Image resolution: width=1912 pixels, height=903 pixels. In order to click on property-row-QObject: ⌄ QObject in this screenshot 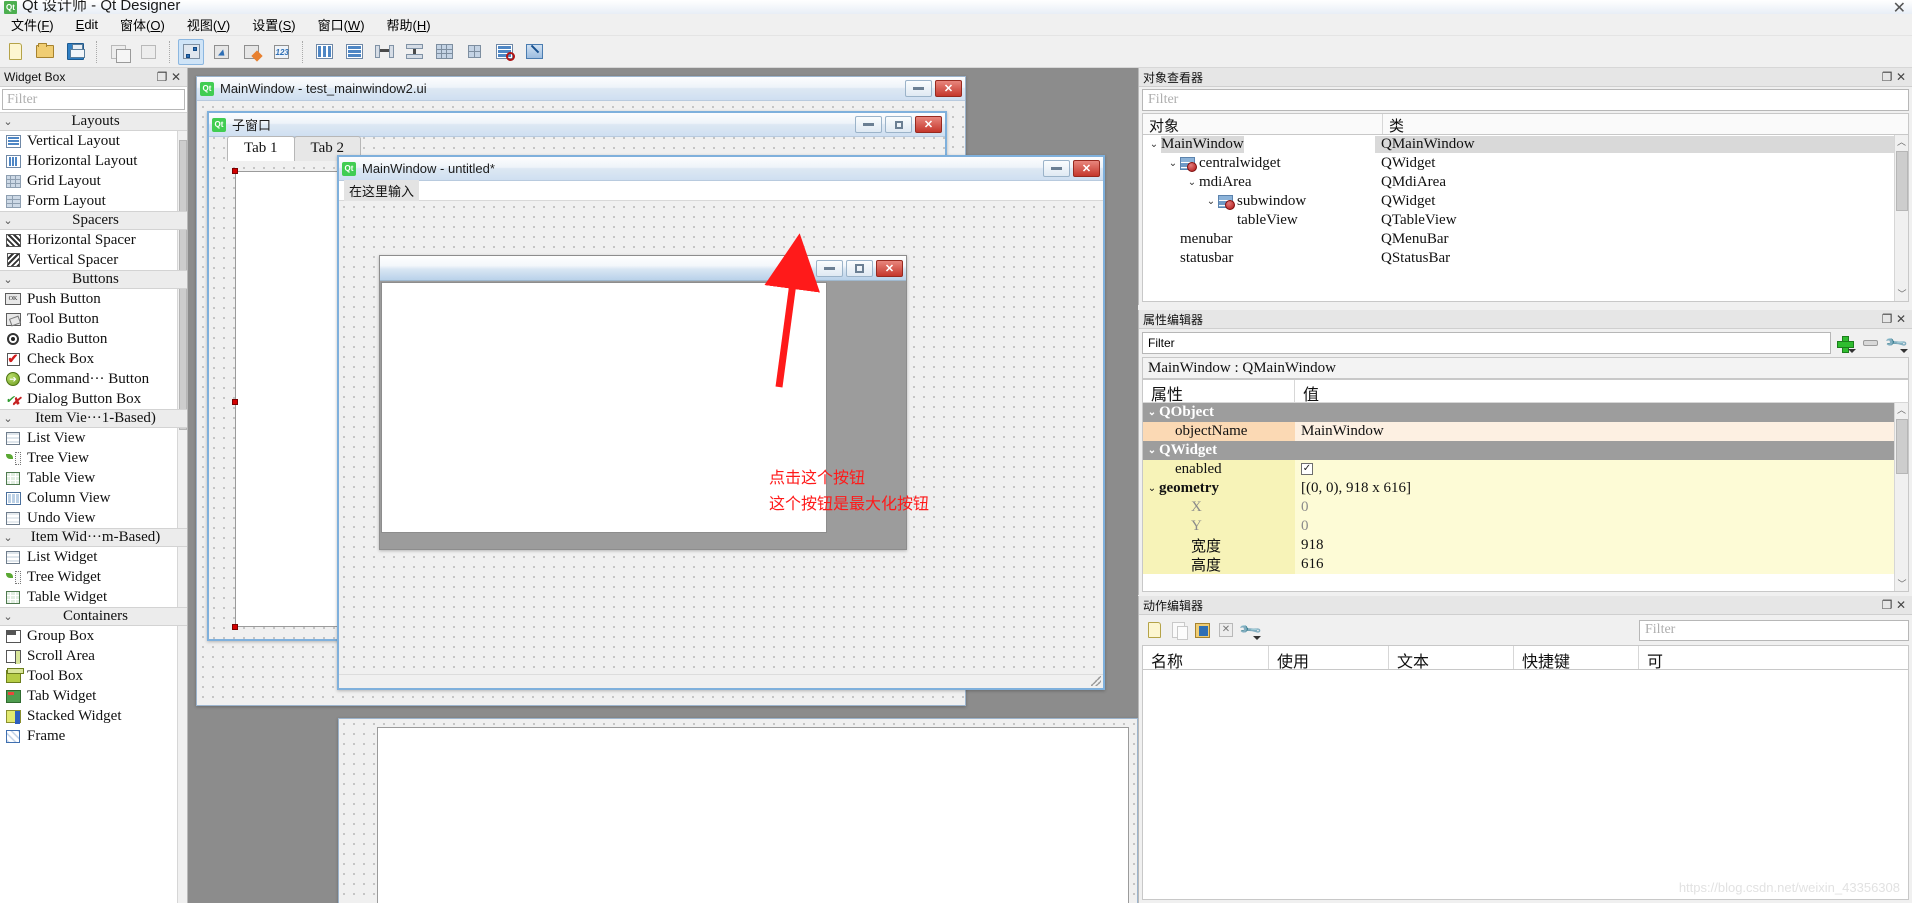, I will do `click(1525, 412)`.